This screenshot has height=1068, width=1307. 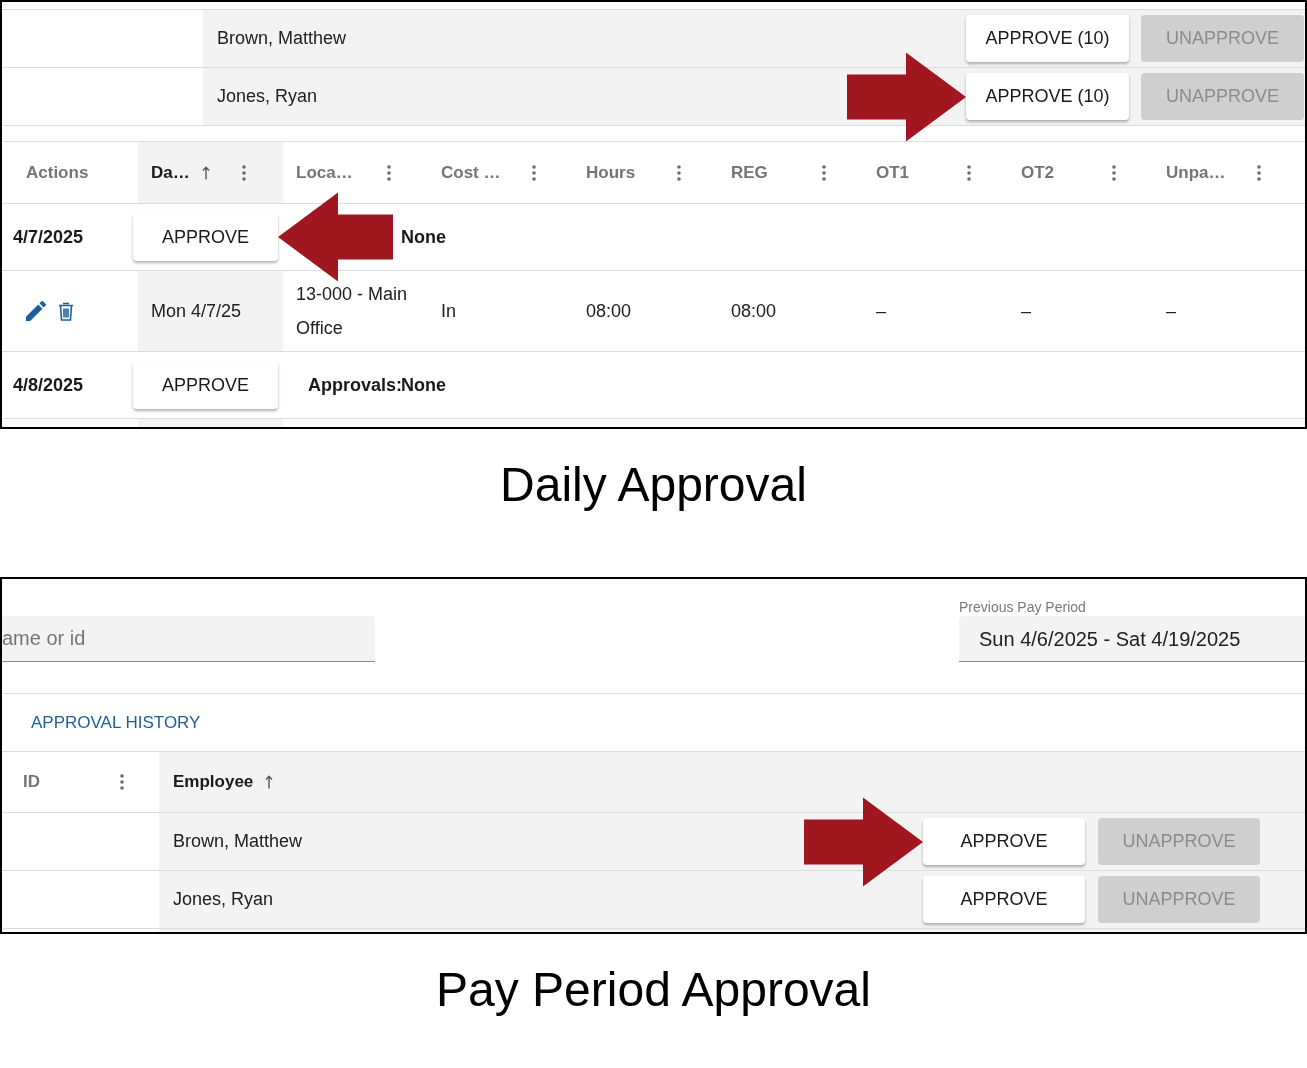 What do you see at coordinates (790, 172) in the screenshot?
I see `column-header: REG` at bounding box center [790, 172].